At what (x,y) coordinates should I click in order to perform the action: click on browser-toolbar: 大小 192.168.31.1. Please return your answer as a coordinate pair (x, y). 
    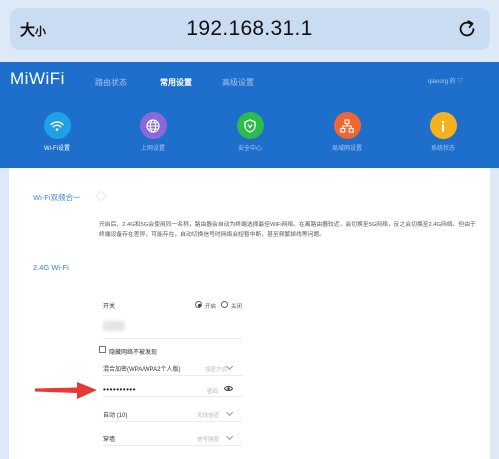
    Looking at the image, I should click on (249, 31).